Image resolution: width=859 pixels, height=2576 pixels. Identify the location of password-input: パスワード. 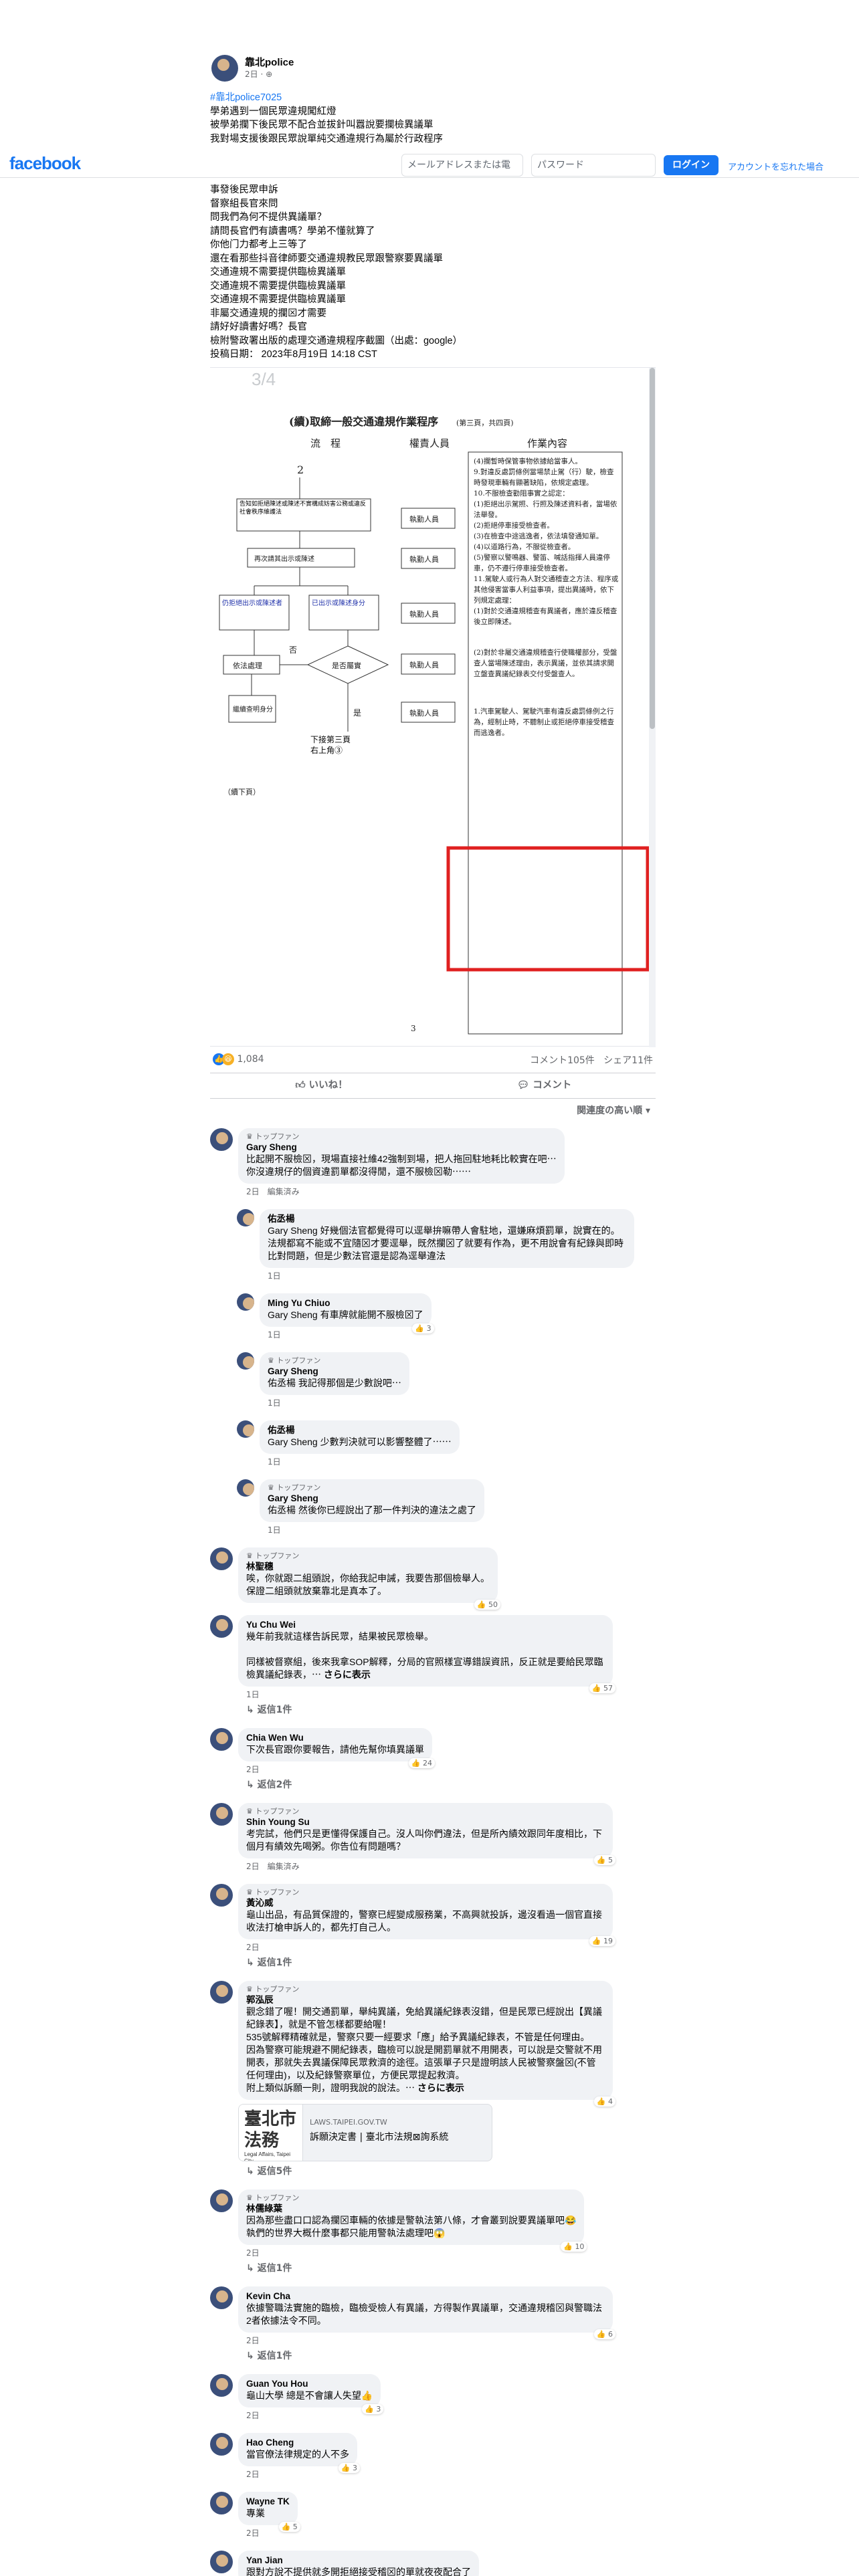
(593, 166).